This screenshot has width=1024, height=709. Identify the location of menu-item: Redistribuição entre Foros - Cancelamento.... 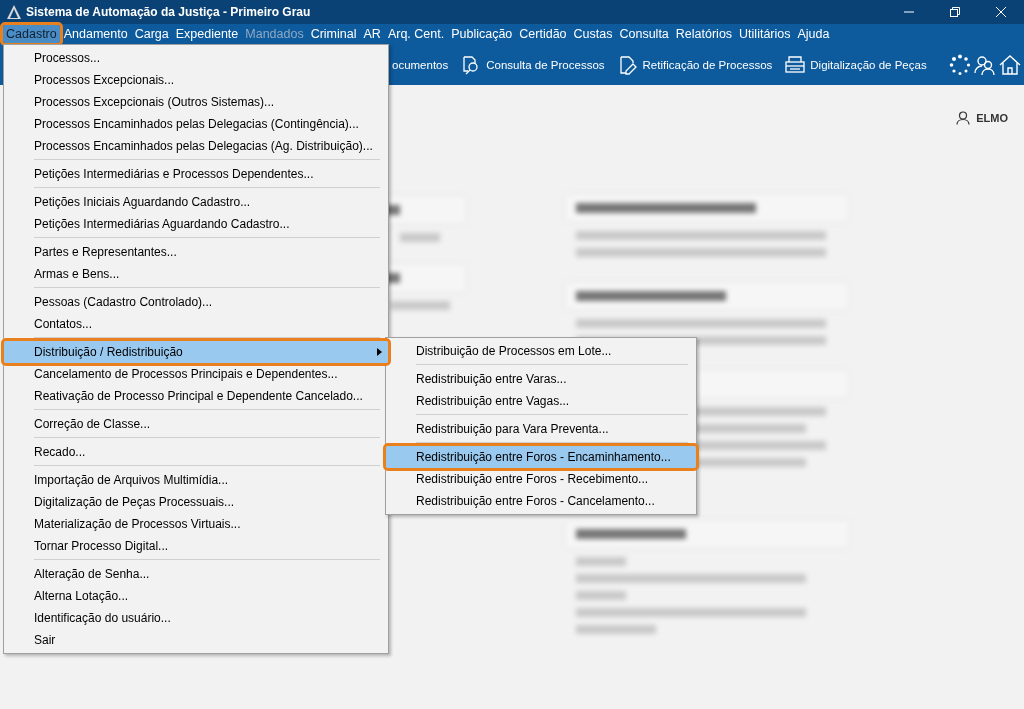
(541, 501).